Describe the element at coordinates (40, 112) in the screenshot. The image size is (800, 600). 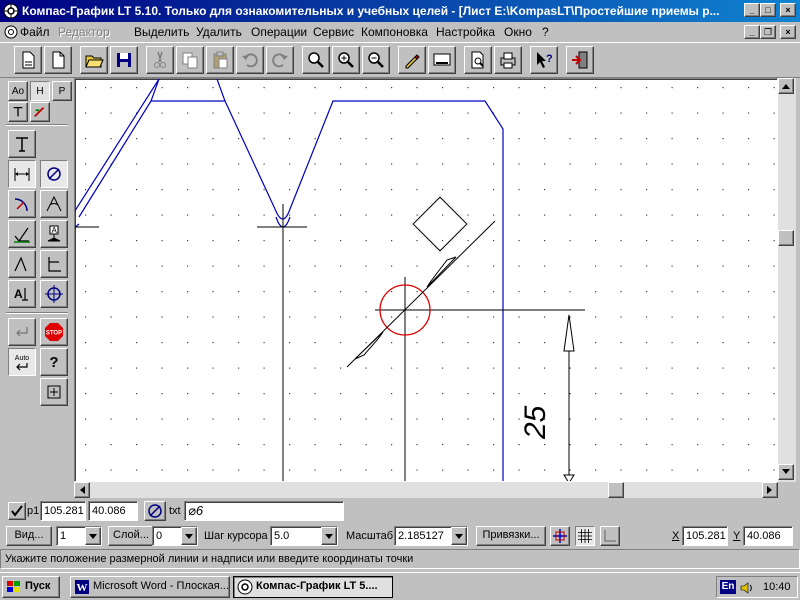
I see `tab-measure` at that location.